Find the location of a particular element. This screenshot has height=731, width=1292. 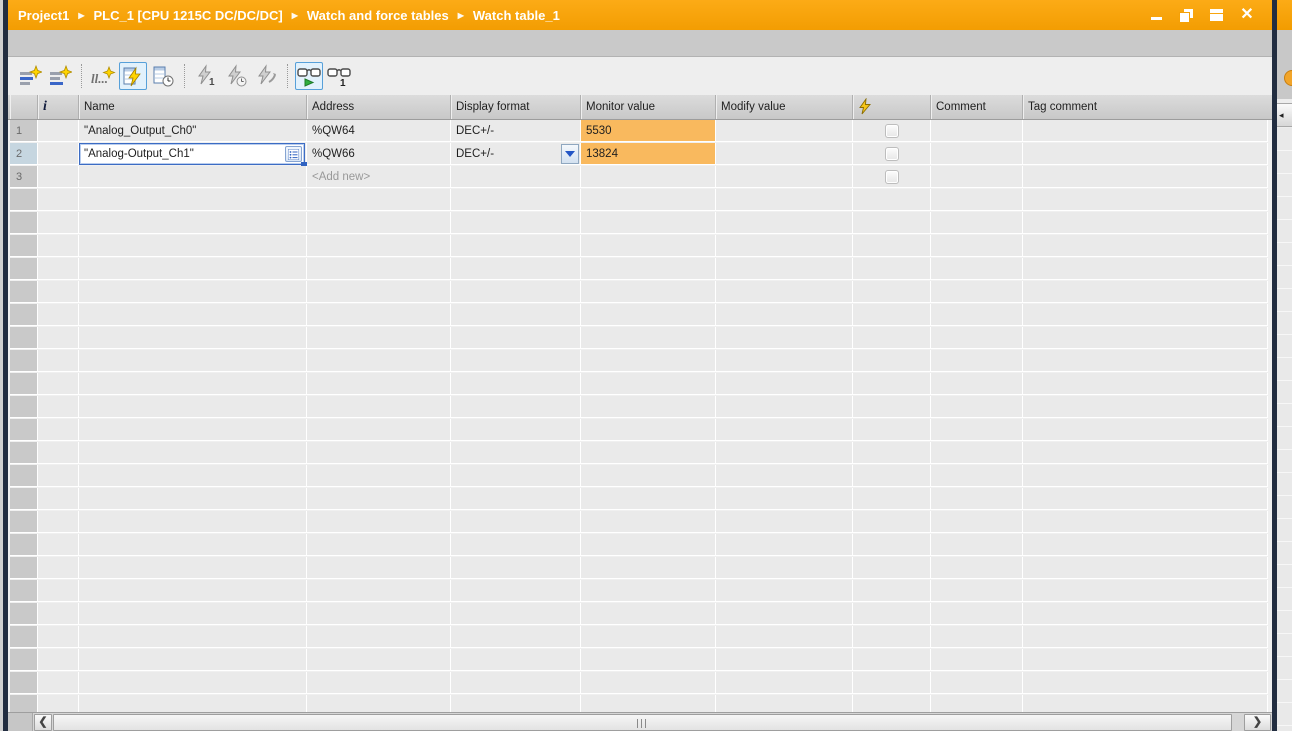

monitor-once-button is located at coordinates (163, 76).